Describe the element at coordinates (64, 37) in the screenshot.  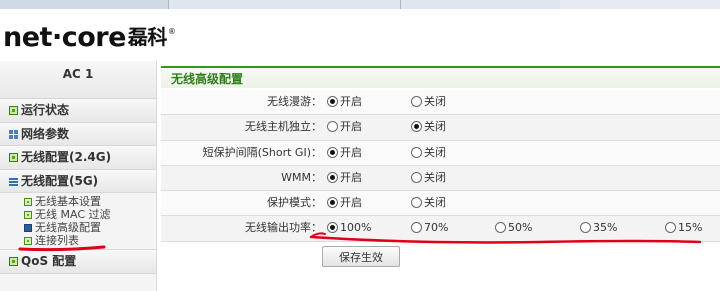
I see `logo-text: net·core` at that location.